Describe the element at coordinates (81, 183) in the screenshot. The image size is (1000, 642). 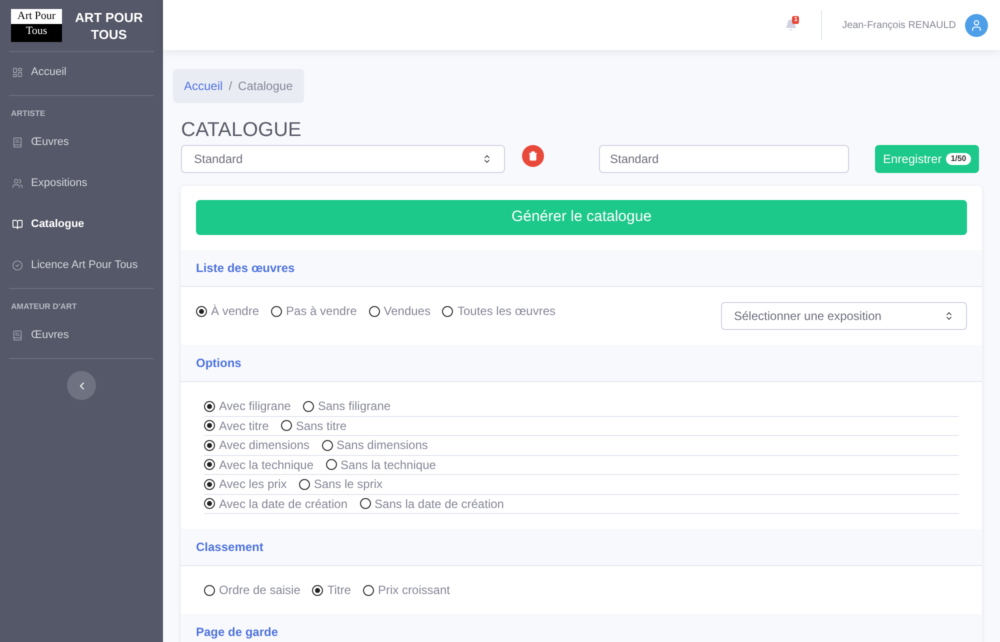
I see `sidebar-item: Expositions` at that location.